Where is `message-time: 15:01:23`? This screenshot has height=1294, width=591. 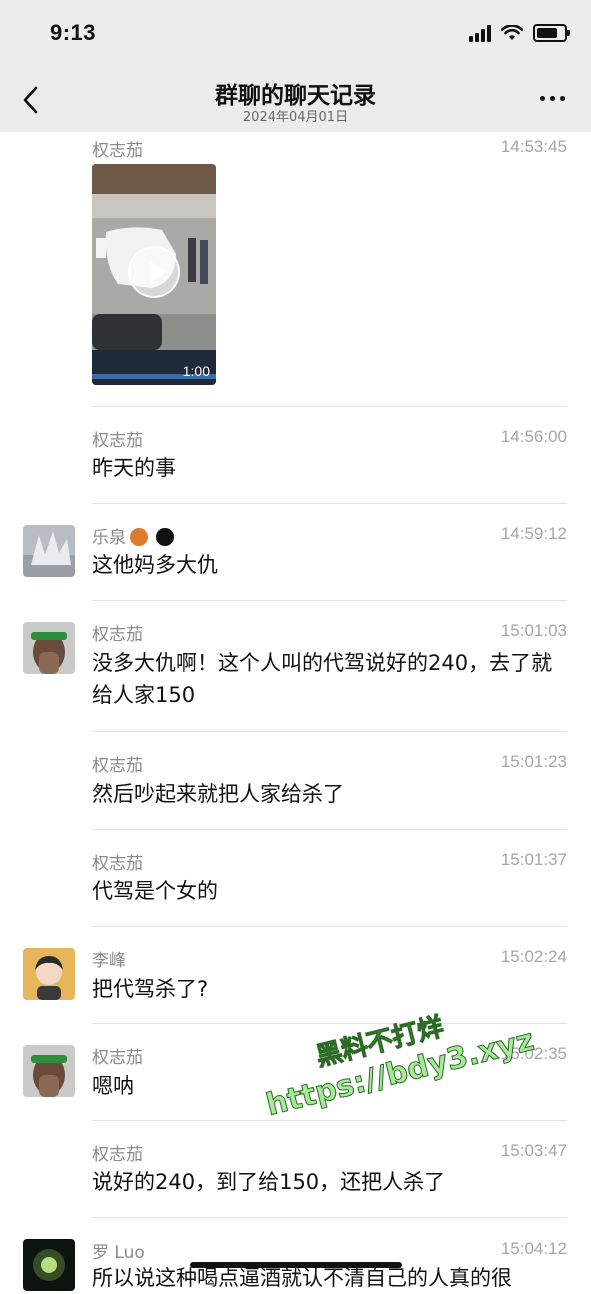 message-time: 15:01:23 is located at coordinates (533, 761).